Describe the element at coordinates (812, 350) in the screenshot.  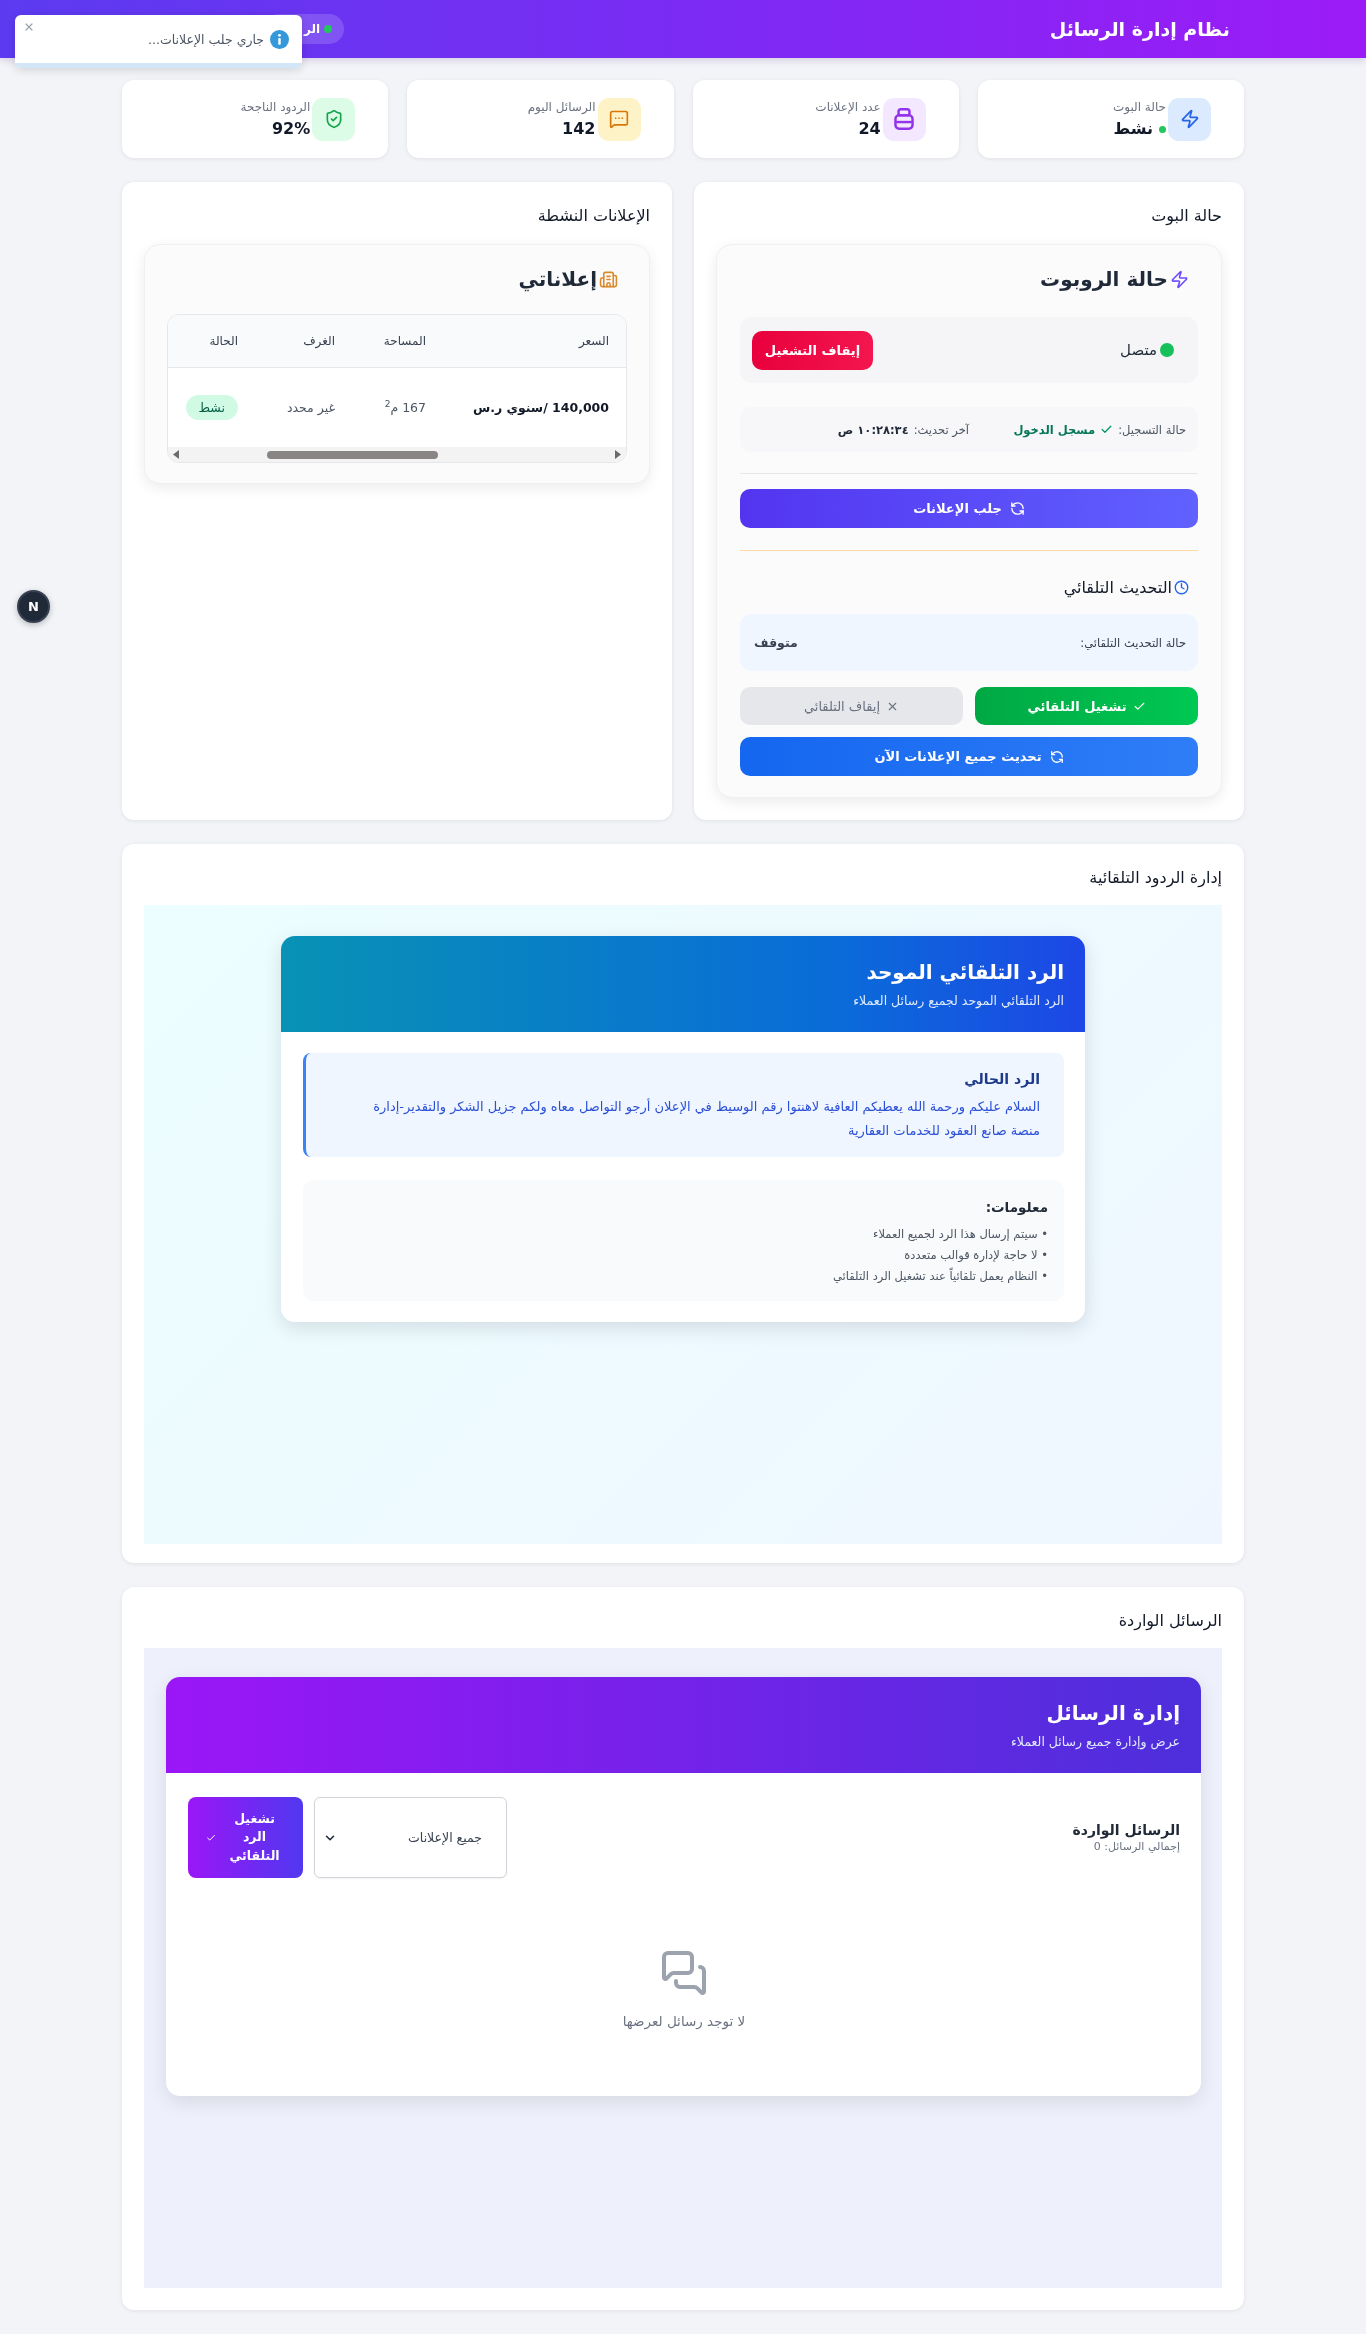
I see `stop-button: إيقاف التشغيل` at that location.